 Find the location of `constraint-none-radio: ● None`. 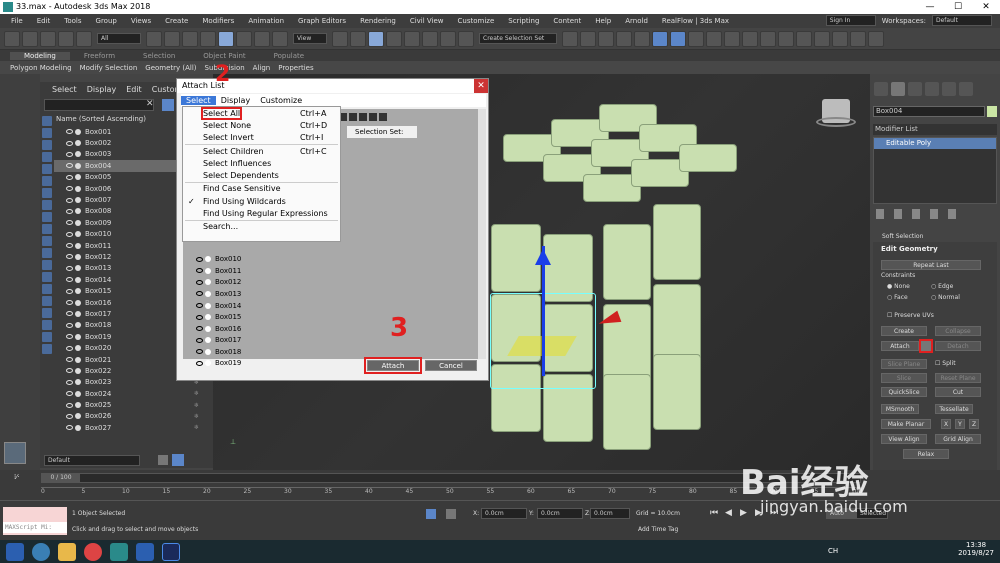

constraint-none-radio: ● None is located at coordinates (898, 286).